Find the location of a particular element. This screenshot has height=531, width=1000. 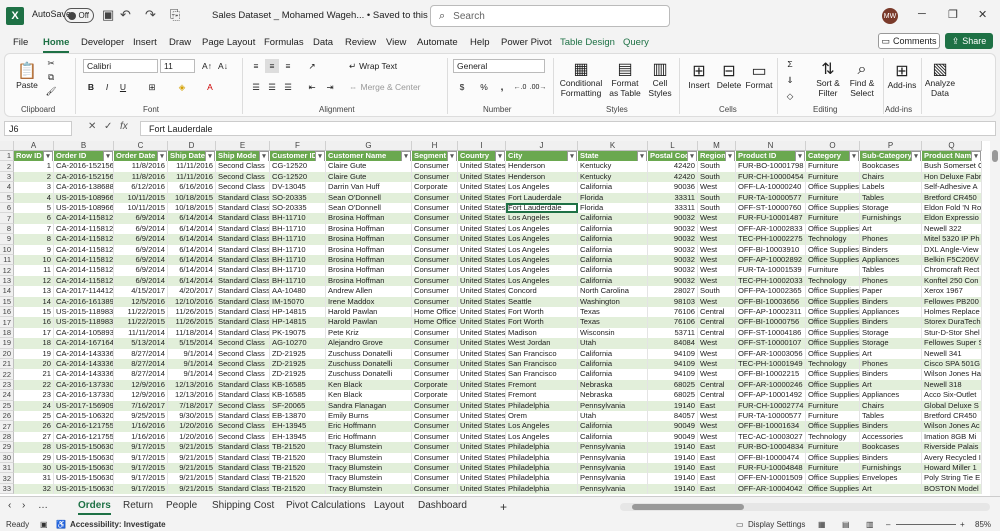

table-cell: 84057 is located at coordinates (673, 416).